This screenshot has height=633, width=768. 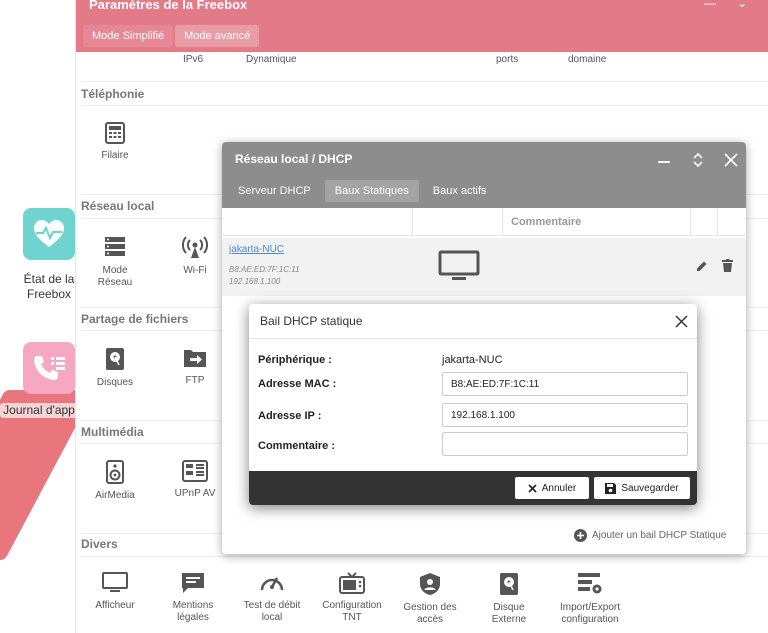 I want to click on settings-list-icon, so click(x=590, y=583).